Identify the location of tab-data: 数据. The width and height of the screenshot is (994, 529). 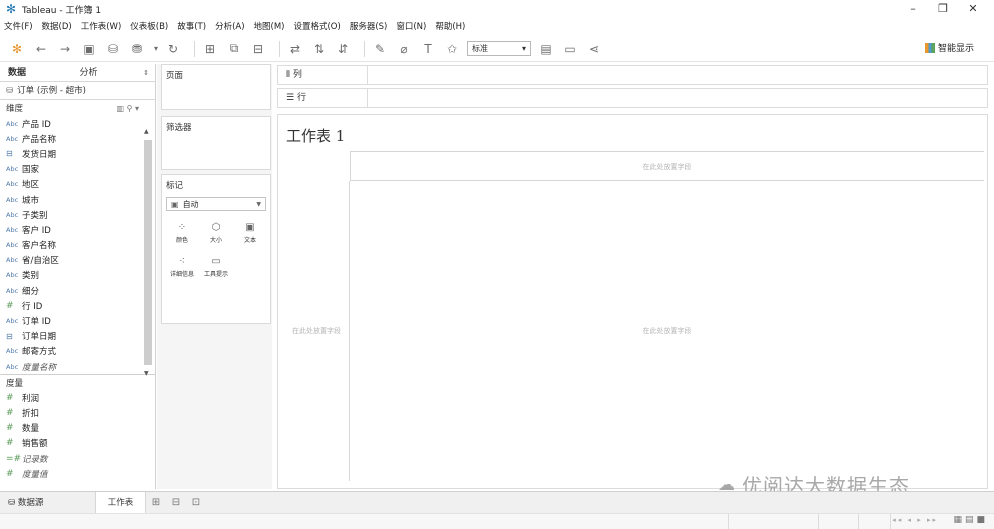
(36, 72).